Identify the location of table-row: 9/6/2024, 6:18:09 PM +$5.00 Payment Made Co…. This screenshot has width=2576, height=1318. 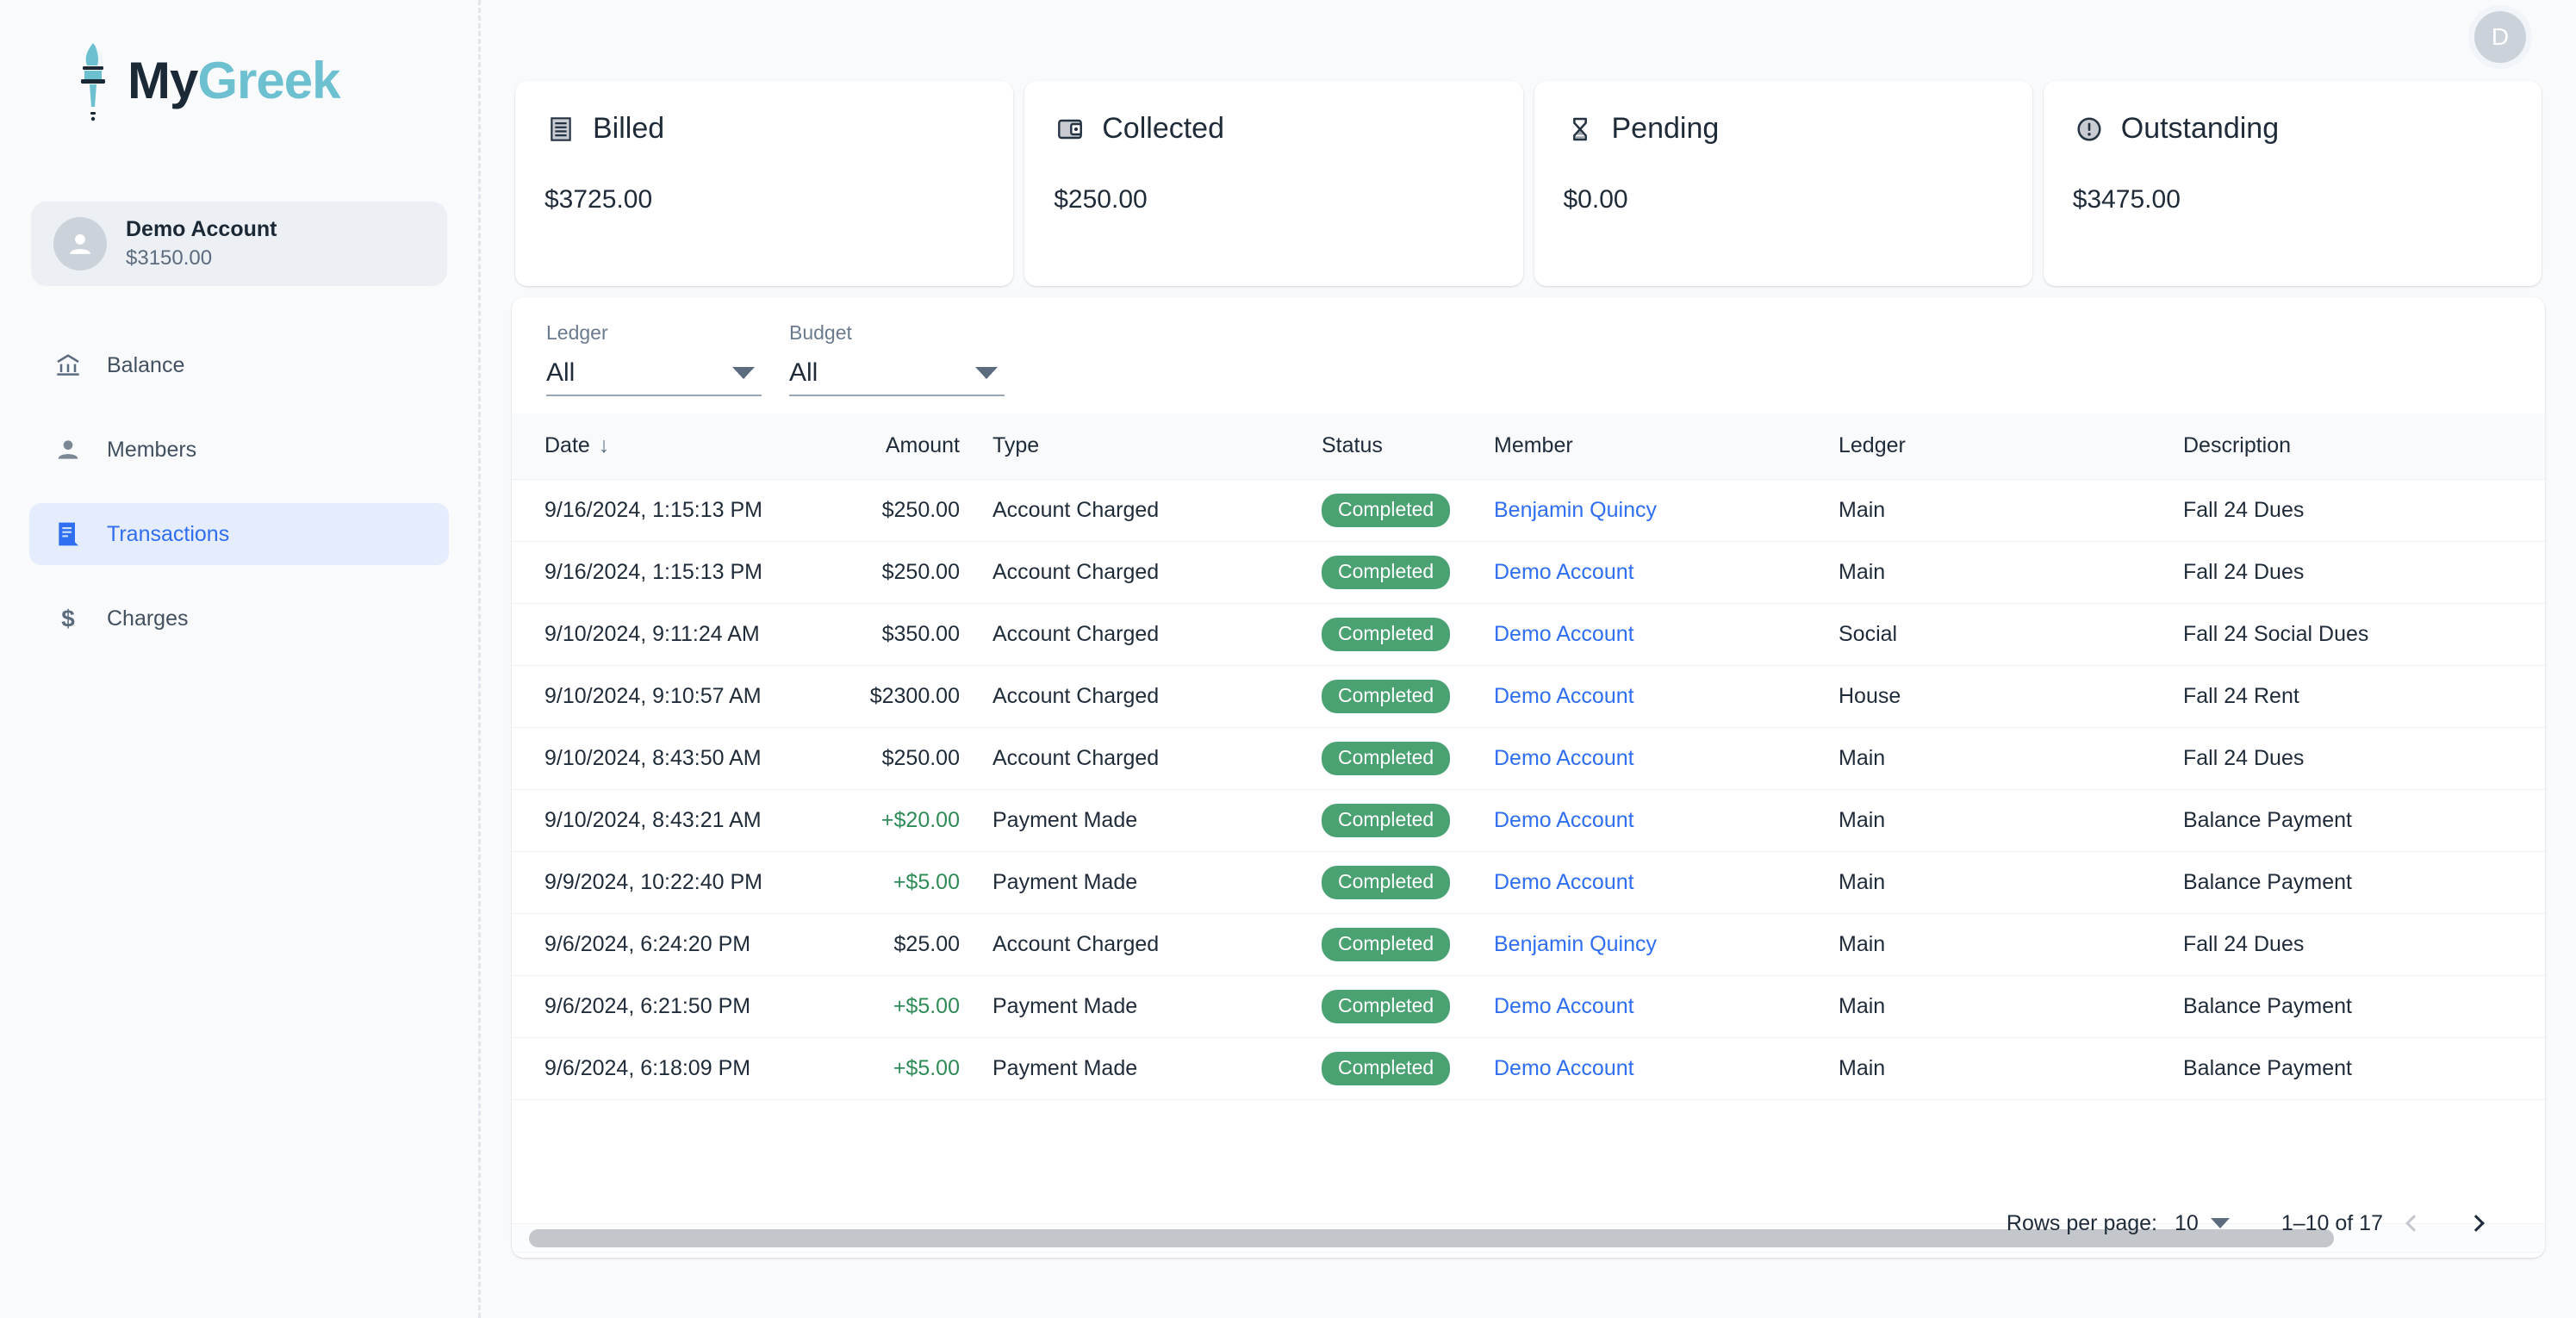
(1529, 1068).